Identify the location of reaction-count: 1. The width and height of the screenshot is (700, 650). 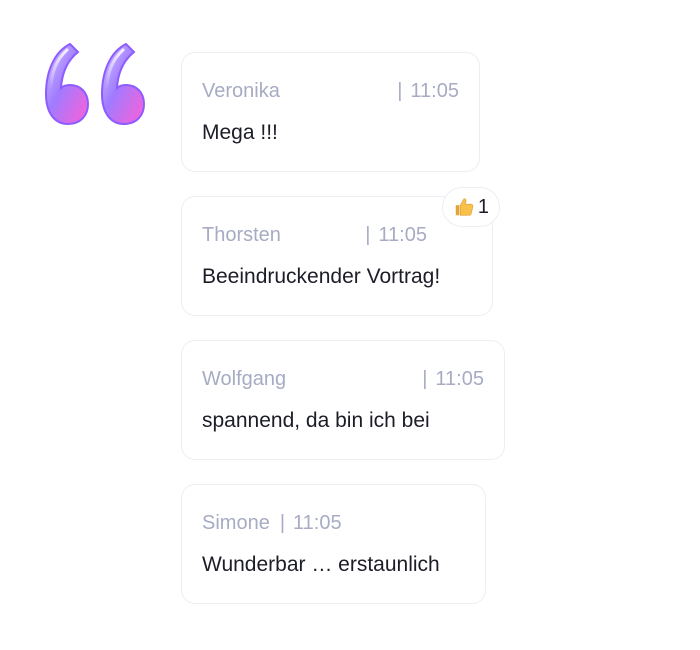
(483, 206).